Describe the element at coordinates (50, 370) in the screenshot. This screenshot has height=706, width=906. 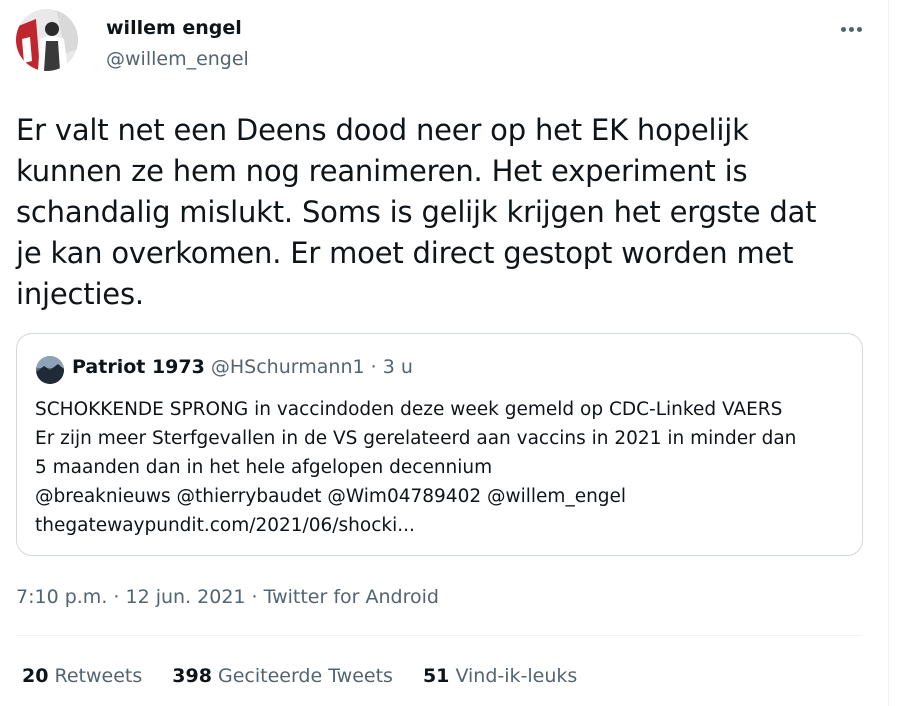
I see `quoted-author-avatar` at that location.